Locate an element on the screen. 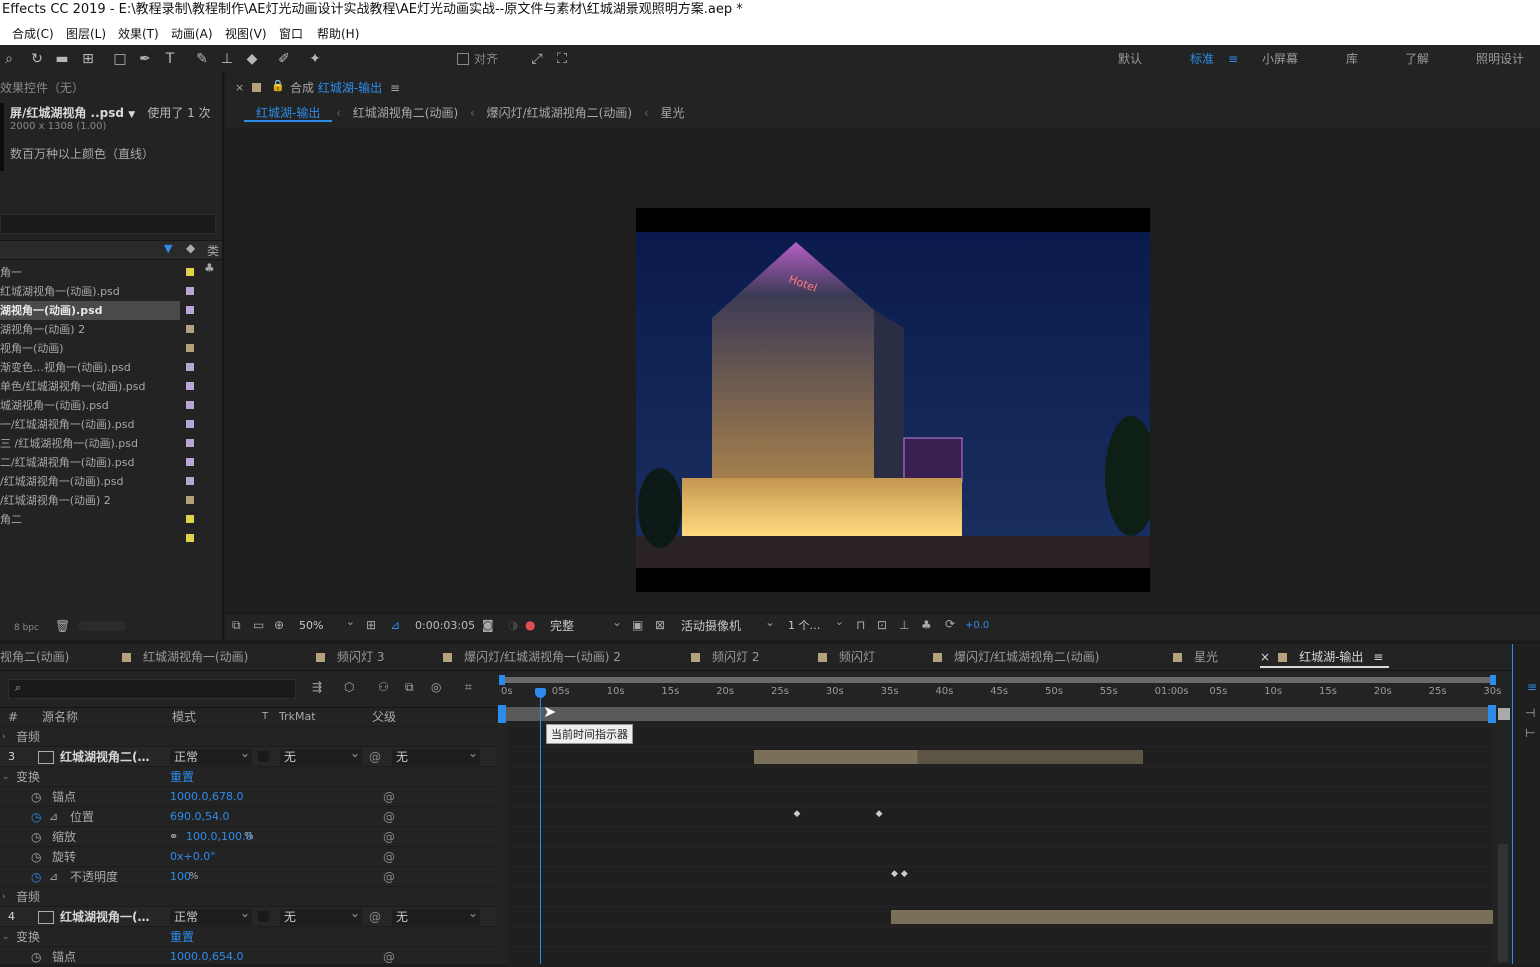  property-value: 0x+0.0° is located at coordinates (193, 857).